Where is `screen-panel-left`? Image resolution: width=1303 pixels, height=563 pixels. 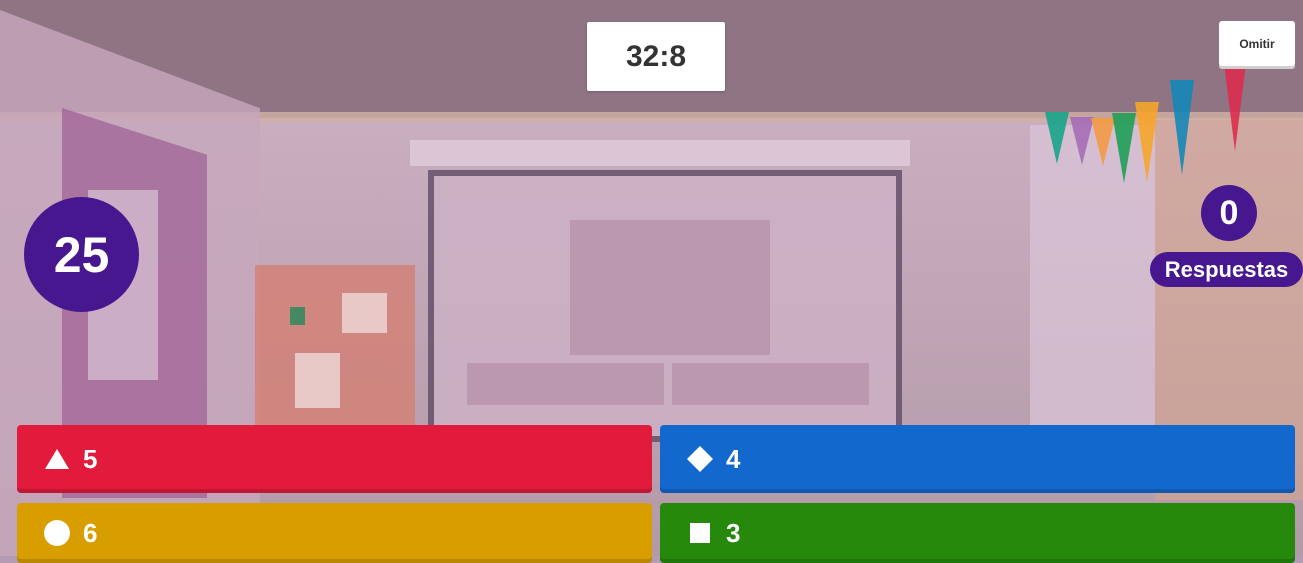
screen-panel-left is located at coordinates (565, 384).